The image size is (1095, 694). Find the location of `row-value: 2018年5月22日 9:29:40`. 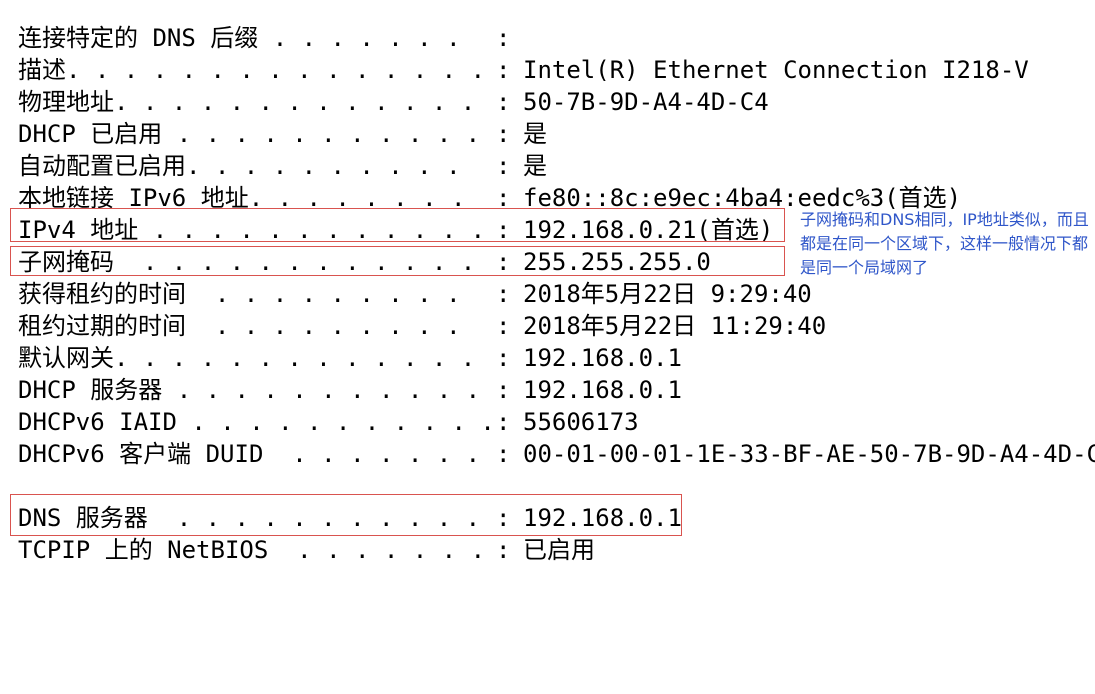

row-value: 2018年5月22日 9:29:40 is located at coordinates (667, 294).